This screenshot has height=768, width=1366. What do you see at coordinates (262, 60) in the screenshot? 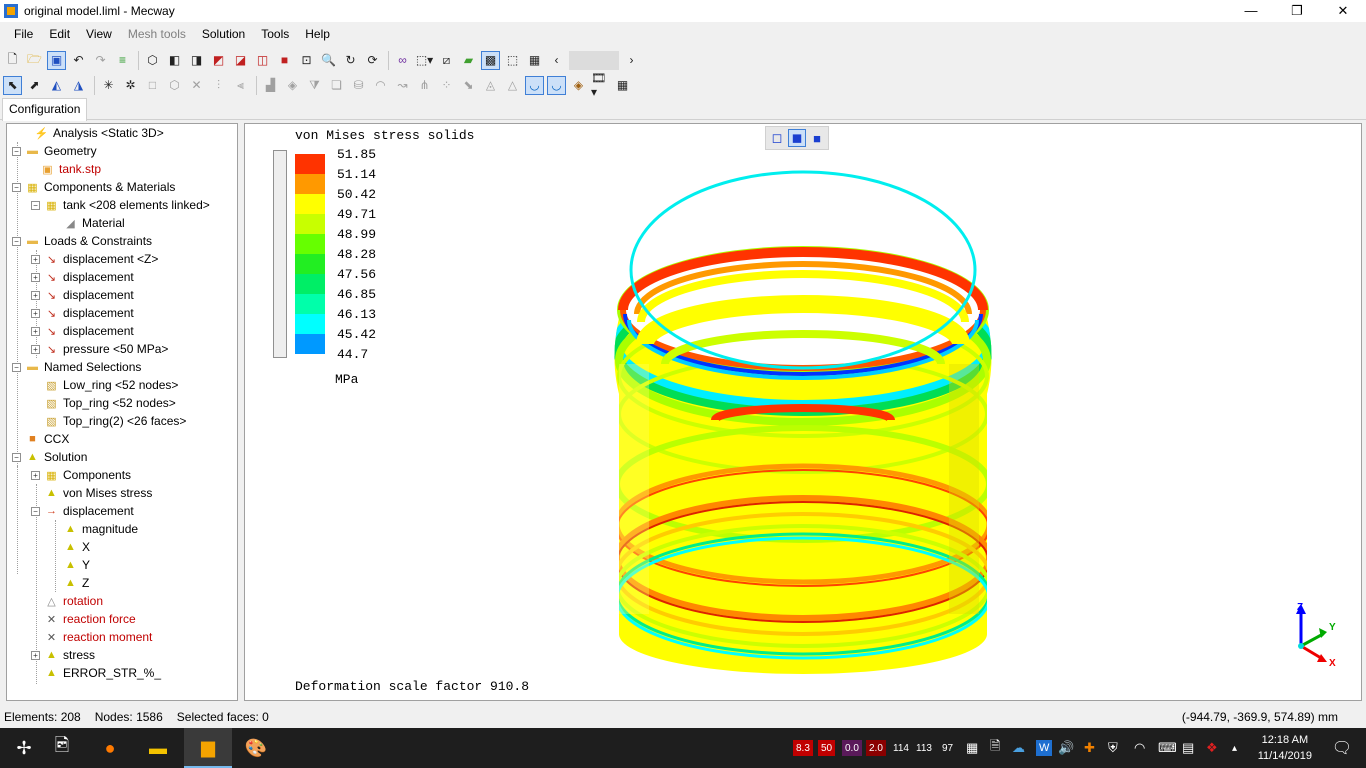
I see `view-top-icon: ◫` at bounding box center [262, 60].